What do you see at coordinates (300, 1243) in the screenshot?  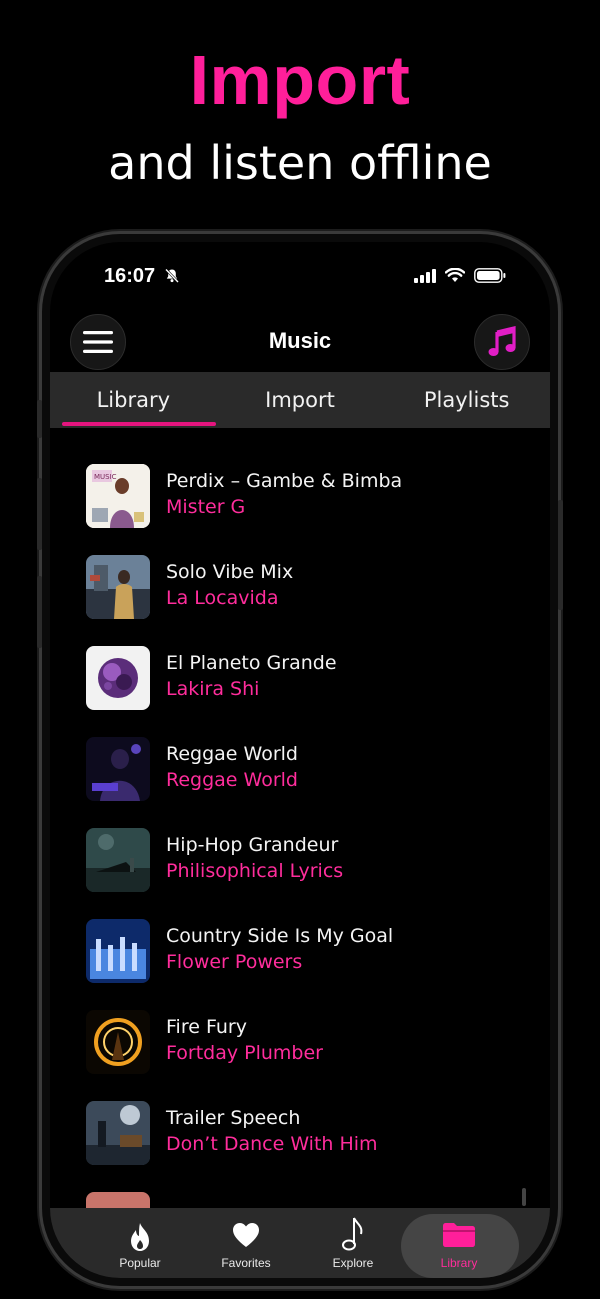 I see `bottom-nav: Popular Favorites Explore Library` at bounding box center [300, 1243].